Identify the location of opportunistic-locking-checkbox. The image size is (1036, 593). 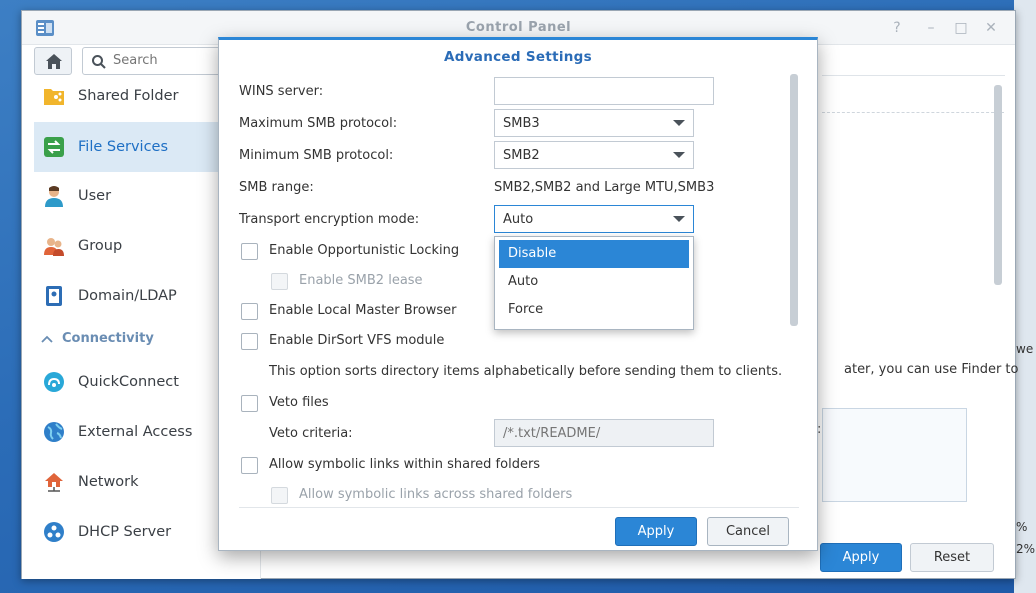
(249, 251).